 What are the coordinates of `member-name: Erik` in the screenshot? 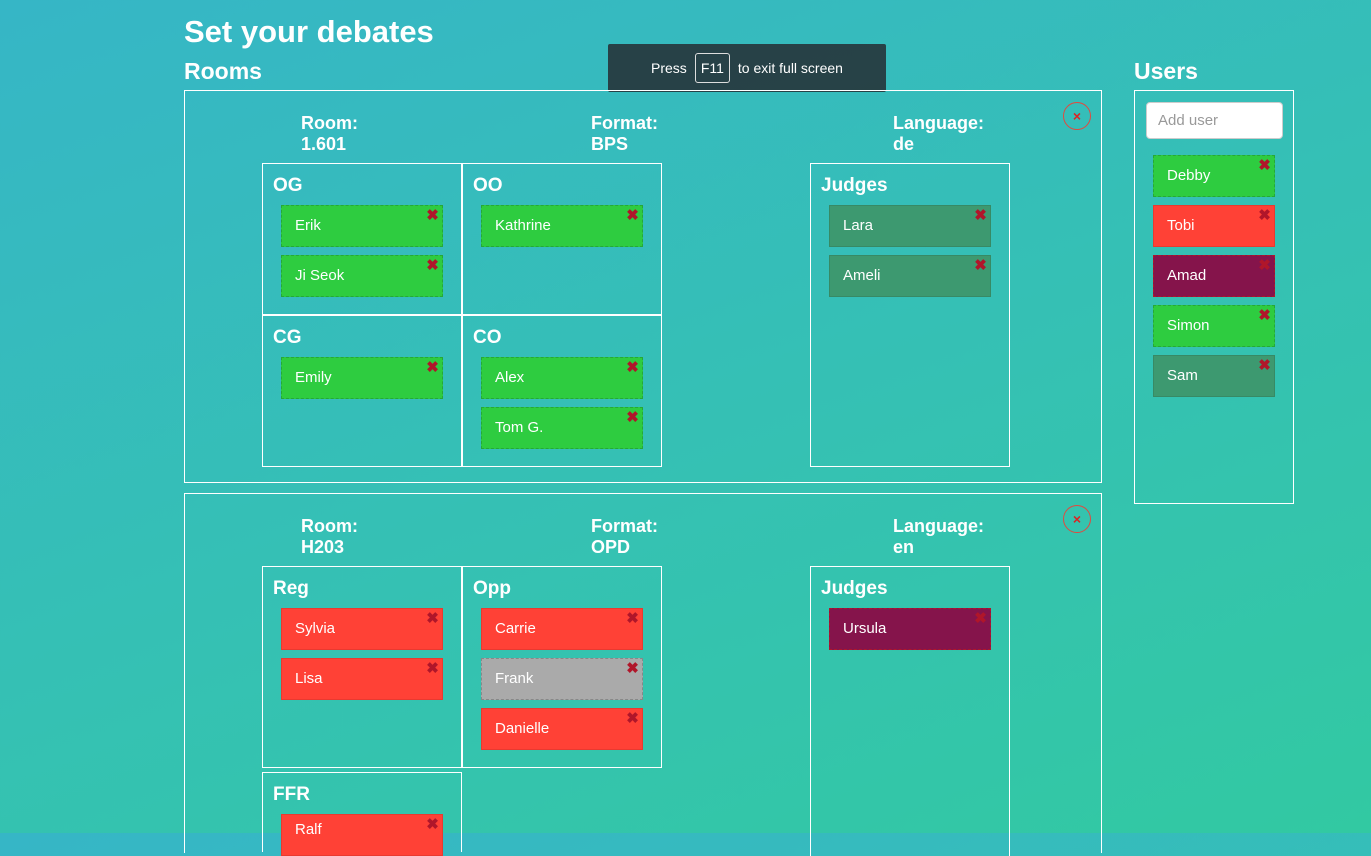 It's located at (308, 225).